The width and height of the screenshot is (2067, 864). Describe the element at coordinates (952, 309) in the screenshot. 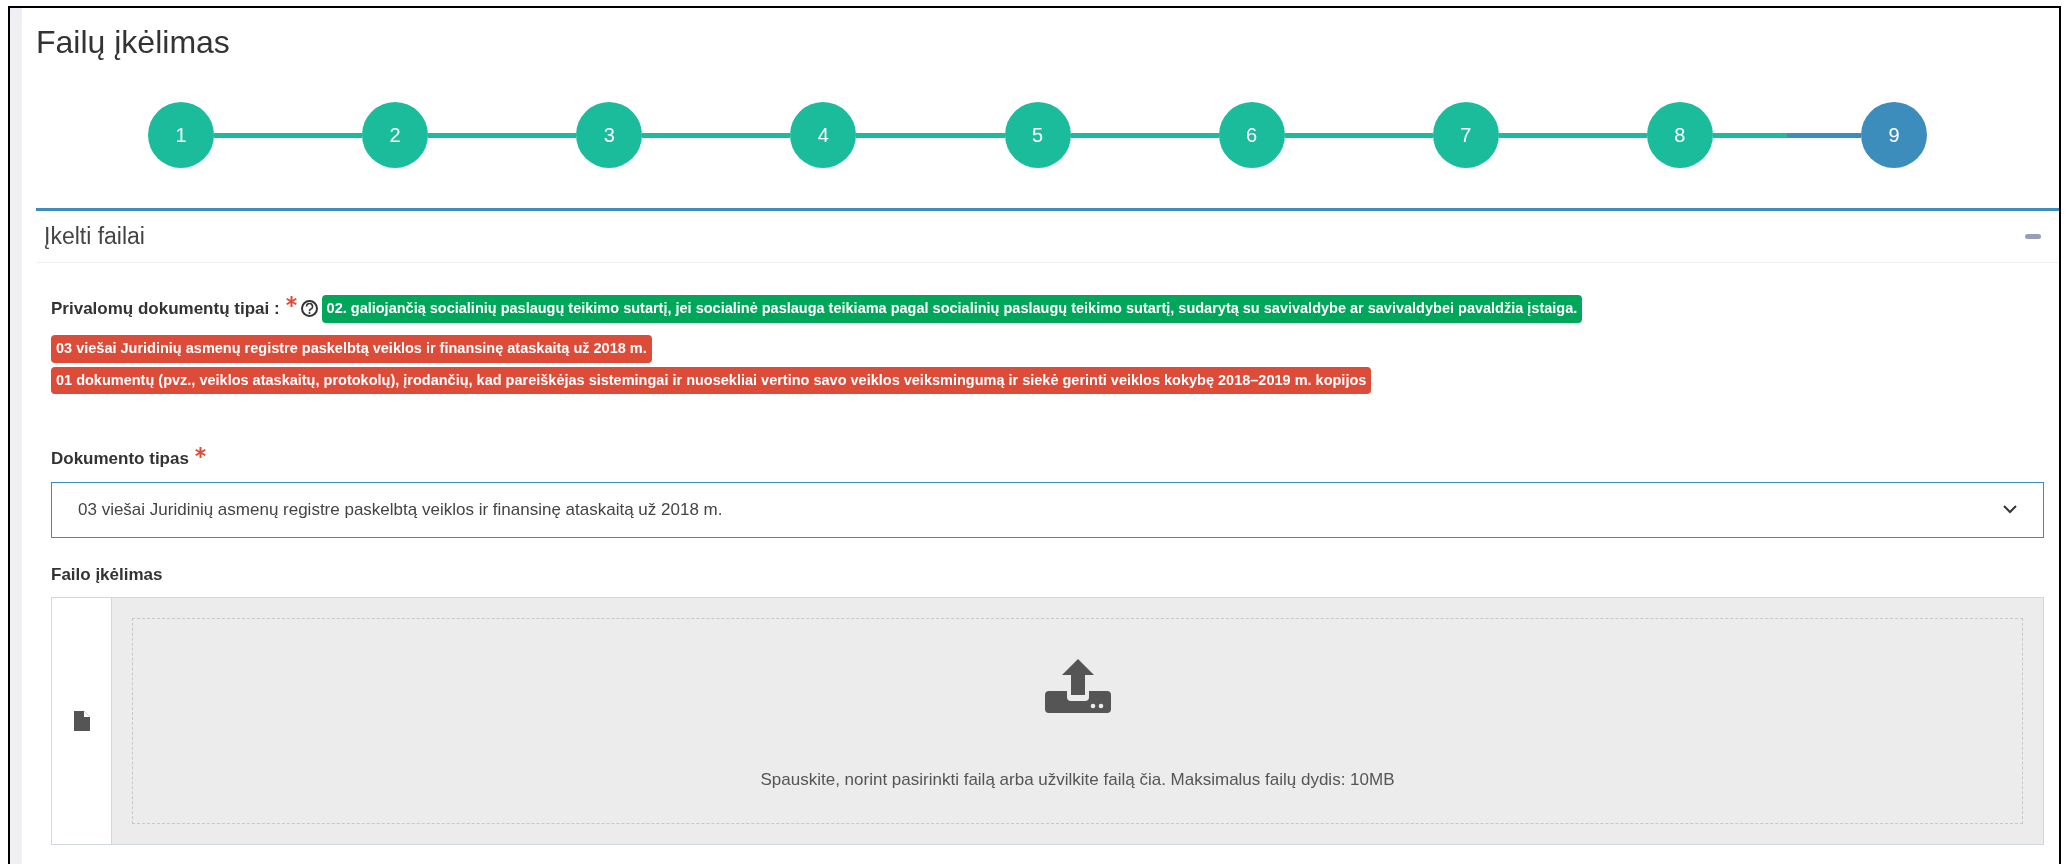

I see `document-badge: 02. galiojančią socialinių paslaugų teikimo sutartį, jei socialinė paslauga teikiama pagal socialinių paslaugų teikimo sutartį, sudarytą su savivaldybe ar savivaldybei pavaldžia įstaiga.` at that location.